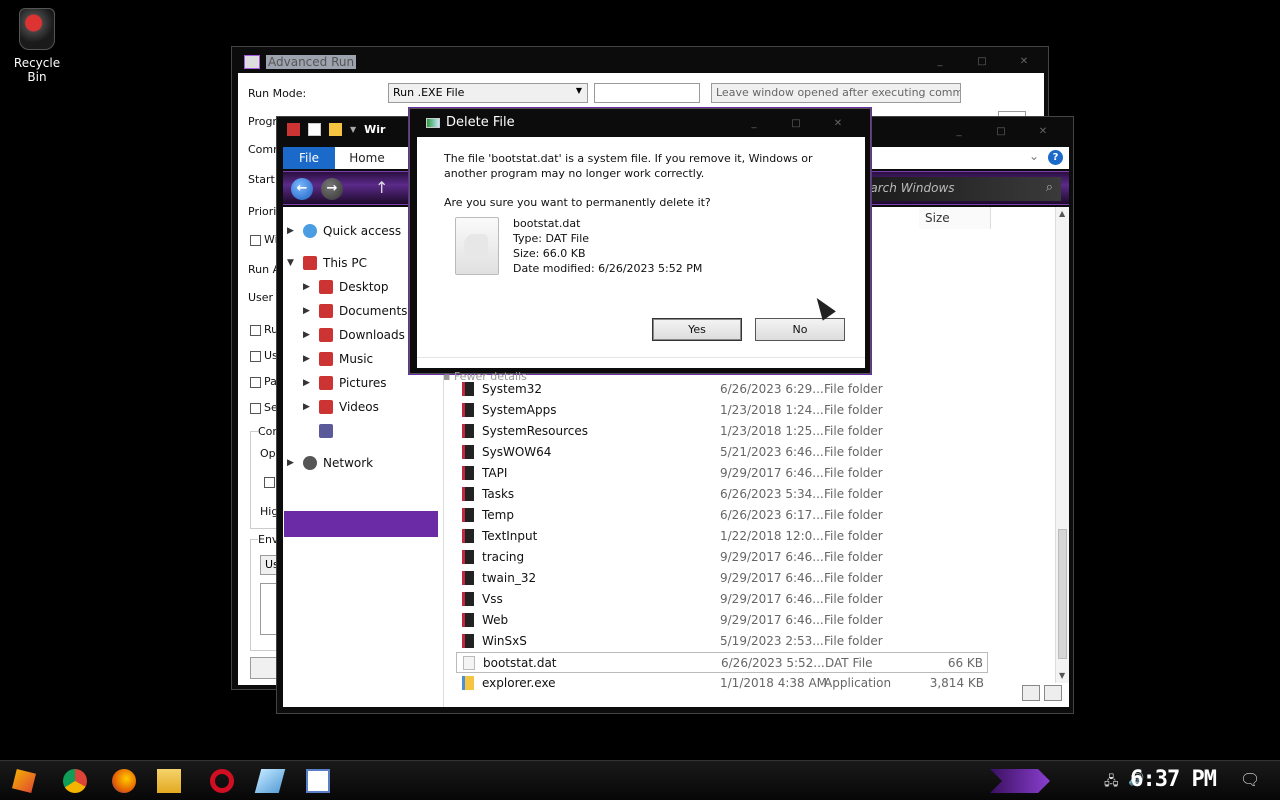  What do you see at coordinates (722, 578) in the screenshot?
I see `file-row: twain_32 9/29/2017 6:46... File folder` at bounding box center [722, 578].